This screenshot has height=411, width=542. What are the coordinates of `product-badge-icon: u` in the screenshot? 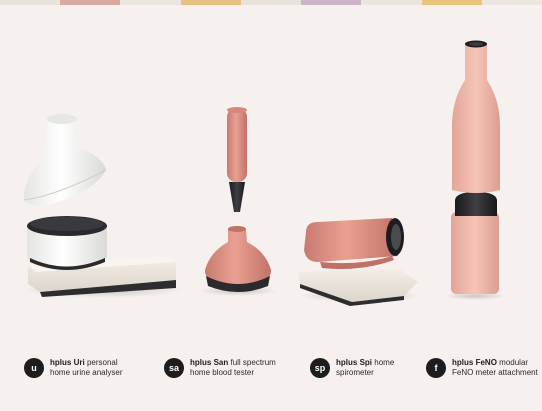 It's located at (34, 368).